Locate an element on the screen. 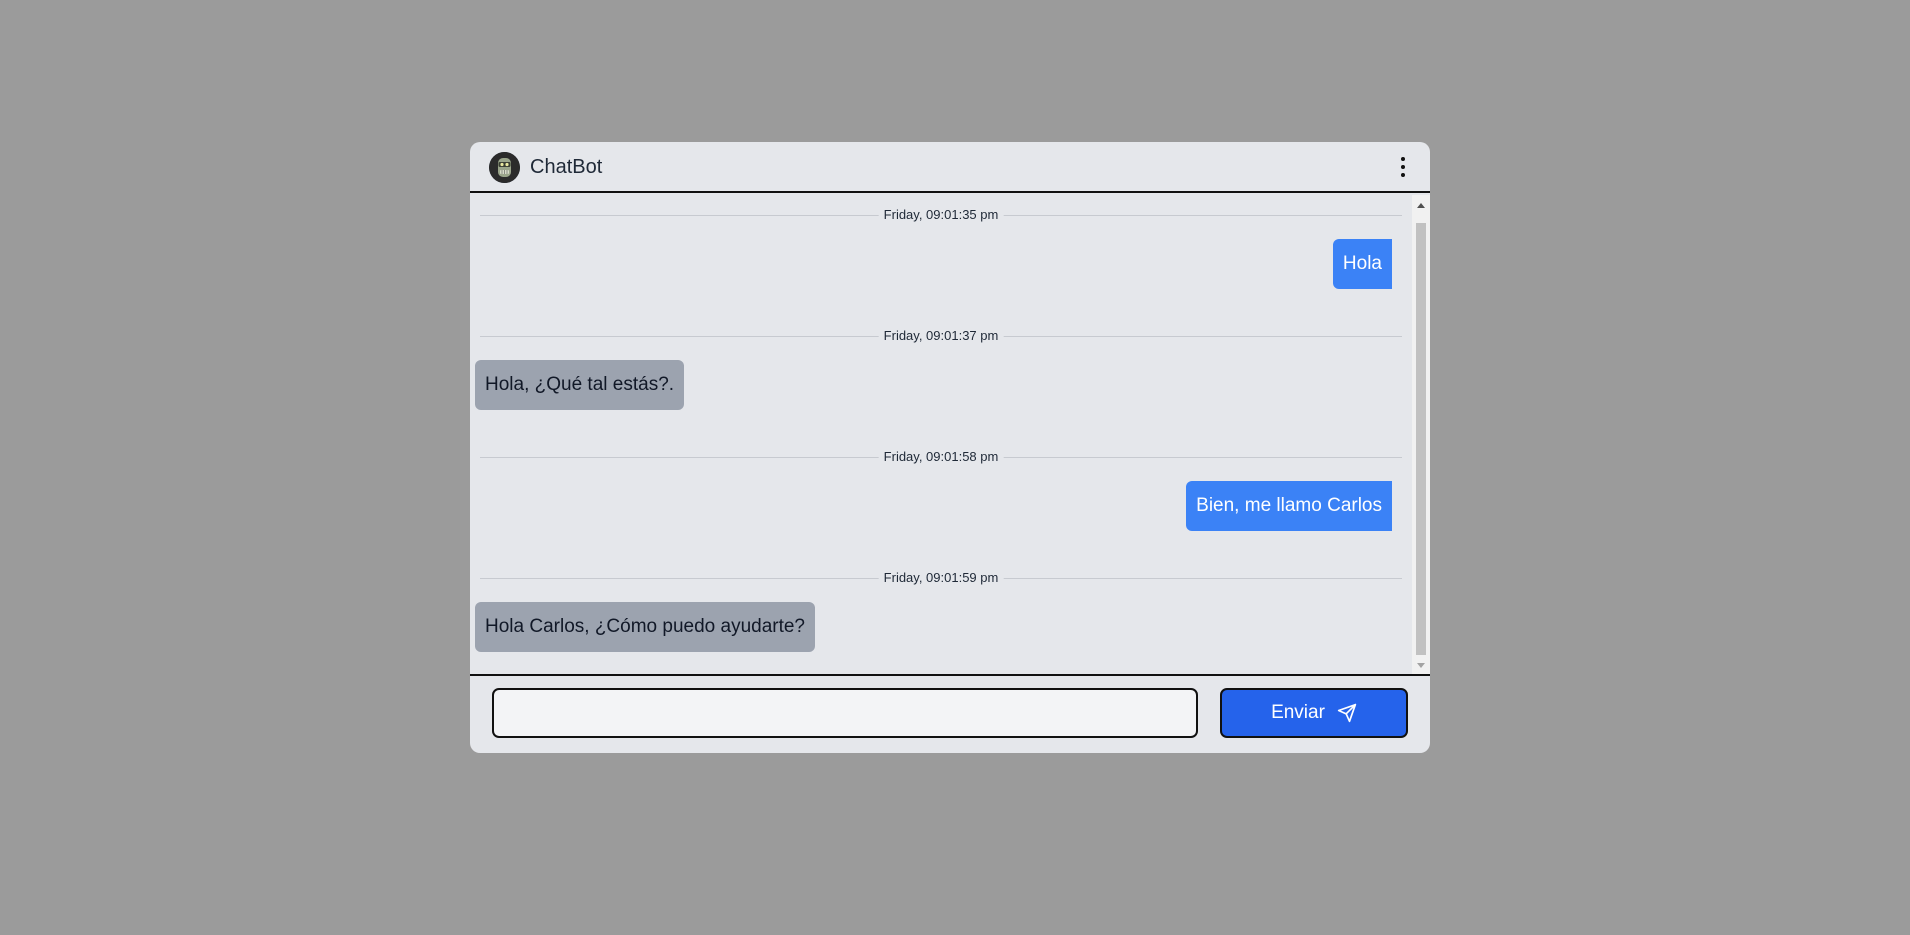  composer: Enviar is located at coordinates (950, 713).